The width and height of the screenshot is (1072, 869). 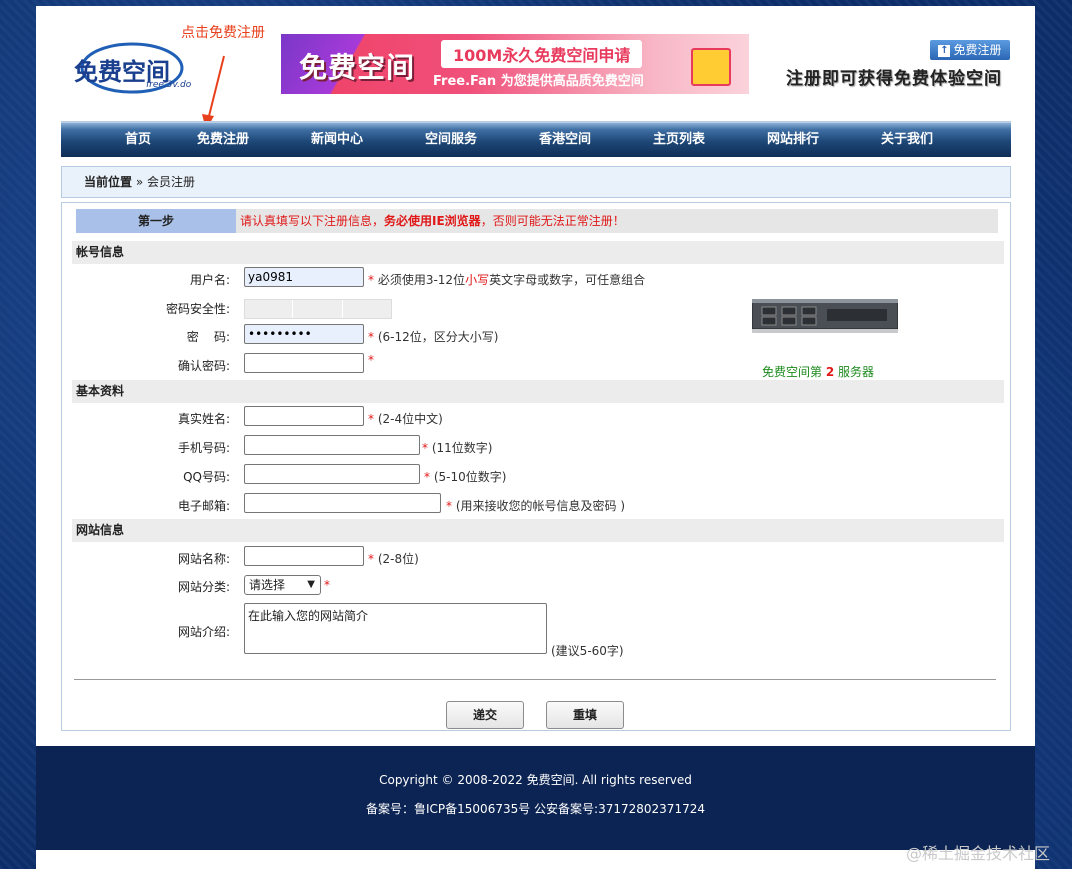 What do you see at coordinates (371, 360) in the screenshot?
I see `confirm-password-required: *` at bounding box center [371, 360].